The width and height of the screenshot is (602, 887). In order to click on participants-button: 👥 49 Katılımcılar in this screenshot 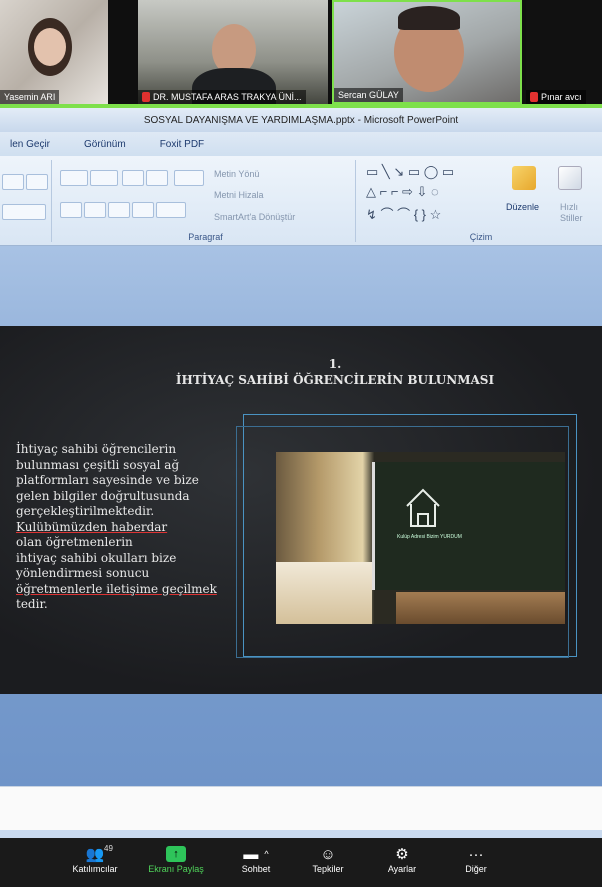, I will do `click(95, 859)`.